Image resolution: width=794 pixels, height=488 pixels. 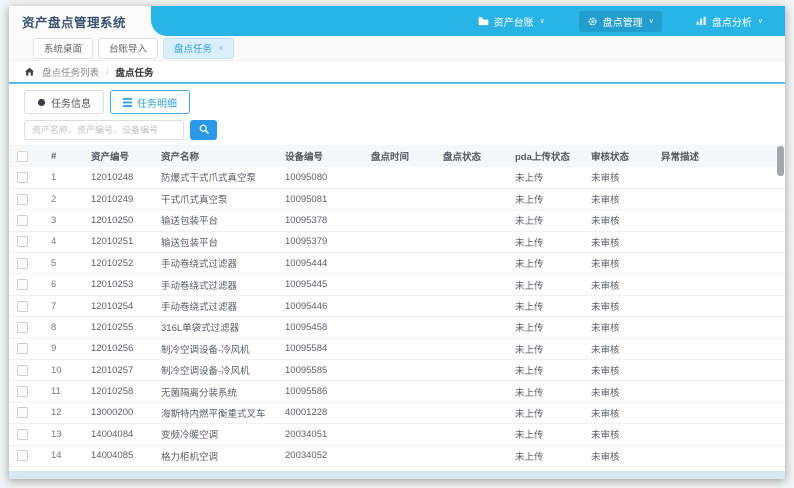 What do you see at coordinates (511, 21) in the screenshot?
I see `header-menu-item: 资产台账 ∨` at bounding box center [511, 21].